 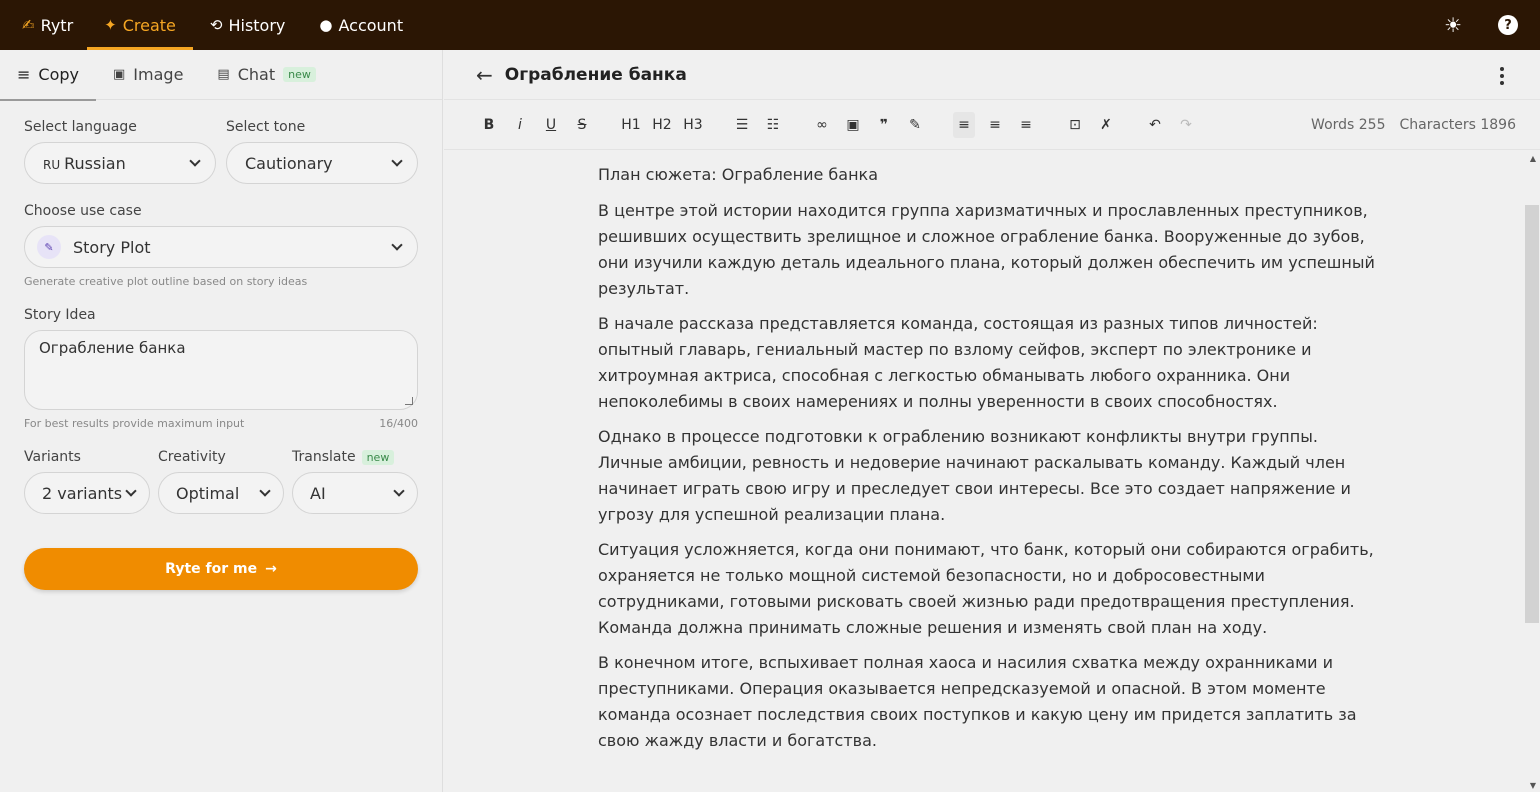 I want to click on ryte-for-me-button: Ryte for me →, so click(x=221, y=569).